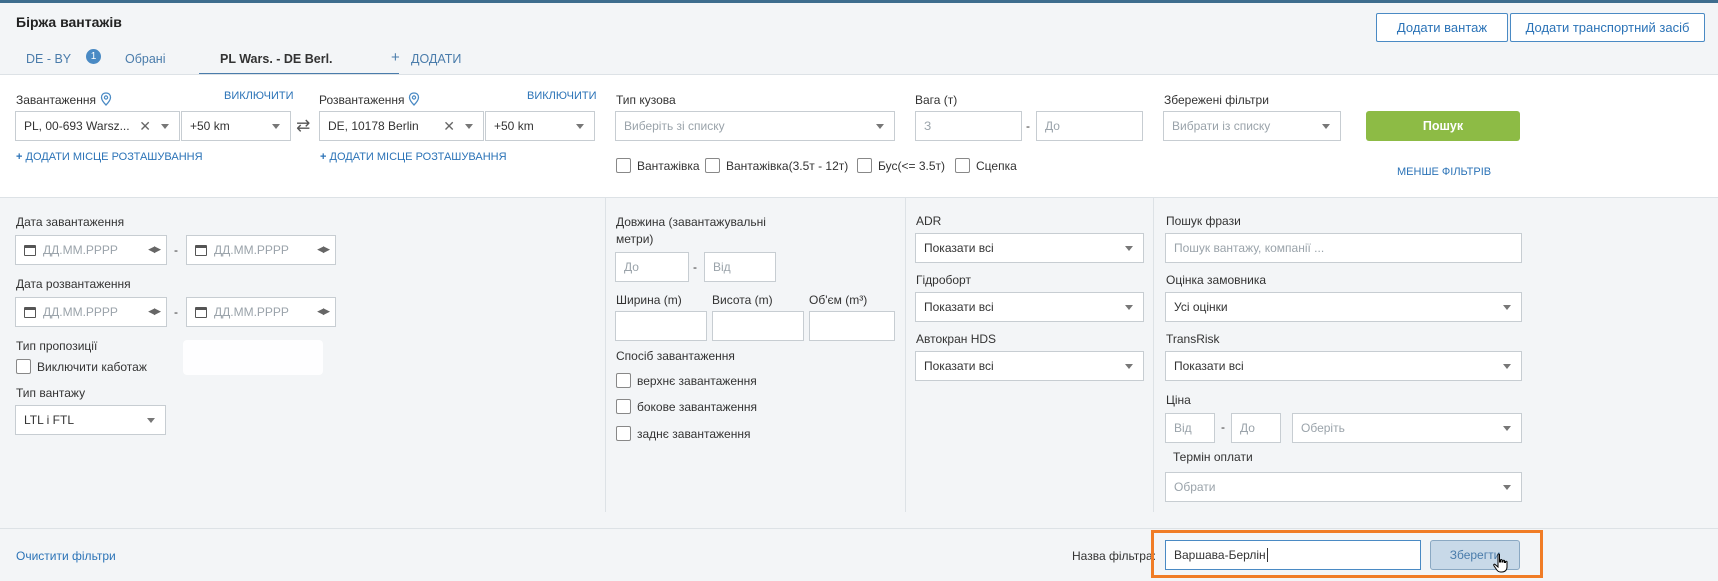 Image resolution: width=1718 pixels, height=581 pixels. Describe the element at coordinates (631, 267) in the screenshot. I see `length-from-placeholder: До` at that location.